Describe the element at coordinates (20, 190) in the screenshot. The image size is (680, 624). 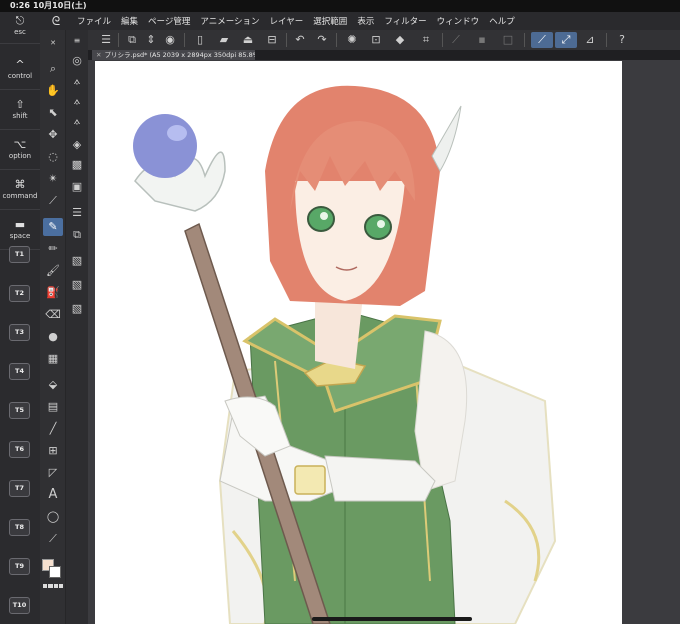
I see `command-key: ⌘ command` at that location.